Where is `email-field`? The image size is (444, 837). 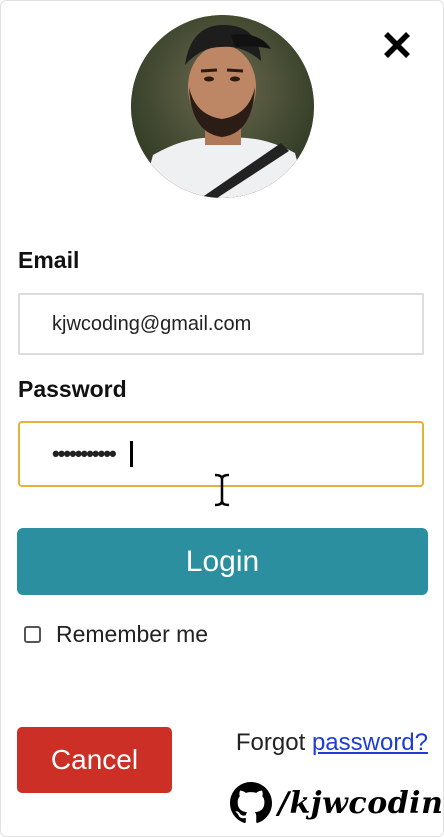 email-field is located at coordinates (221, 324).